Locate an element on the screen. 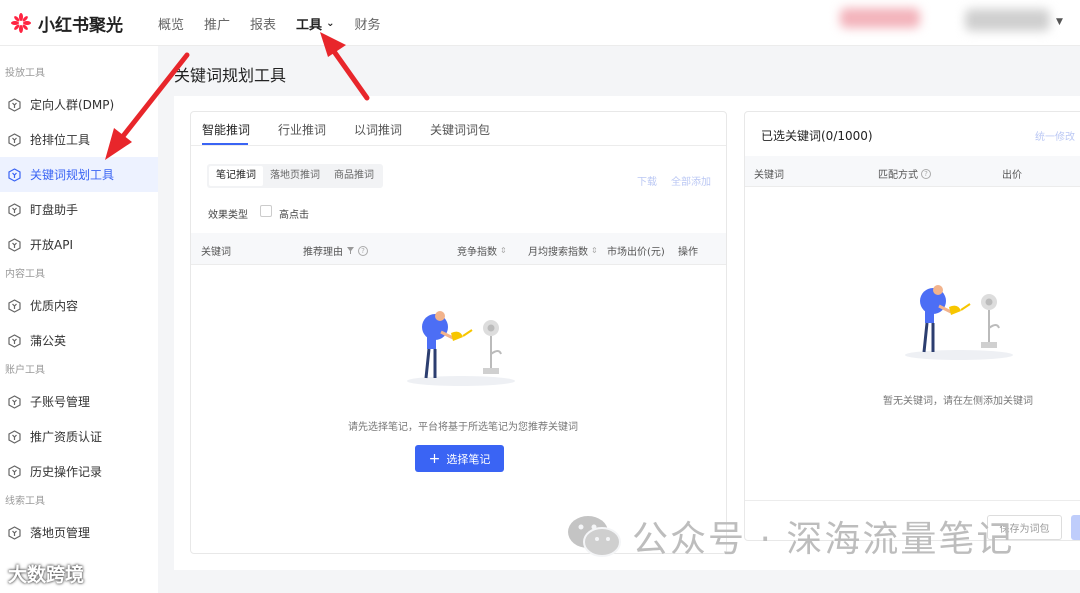  active-tab-indicator is located at coordinates (225, 144).